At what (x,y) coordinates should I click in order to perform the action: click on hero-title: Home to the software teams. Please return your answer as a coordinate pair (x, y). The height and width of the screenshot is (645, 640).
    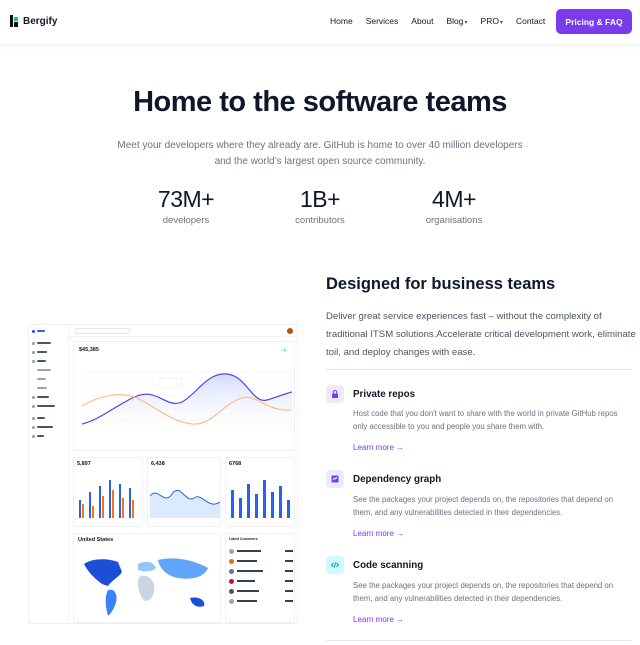
    Looking at the image, I should click on (320, 102).